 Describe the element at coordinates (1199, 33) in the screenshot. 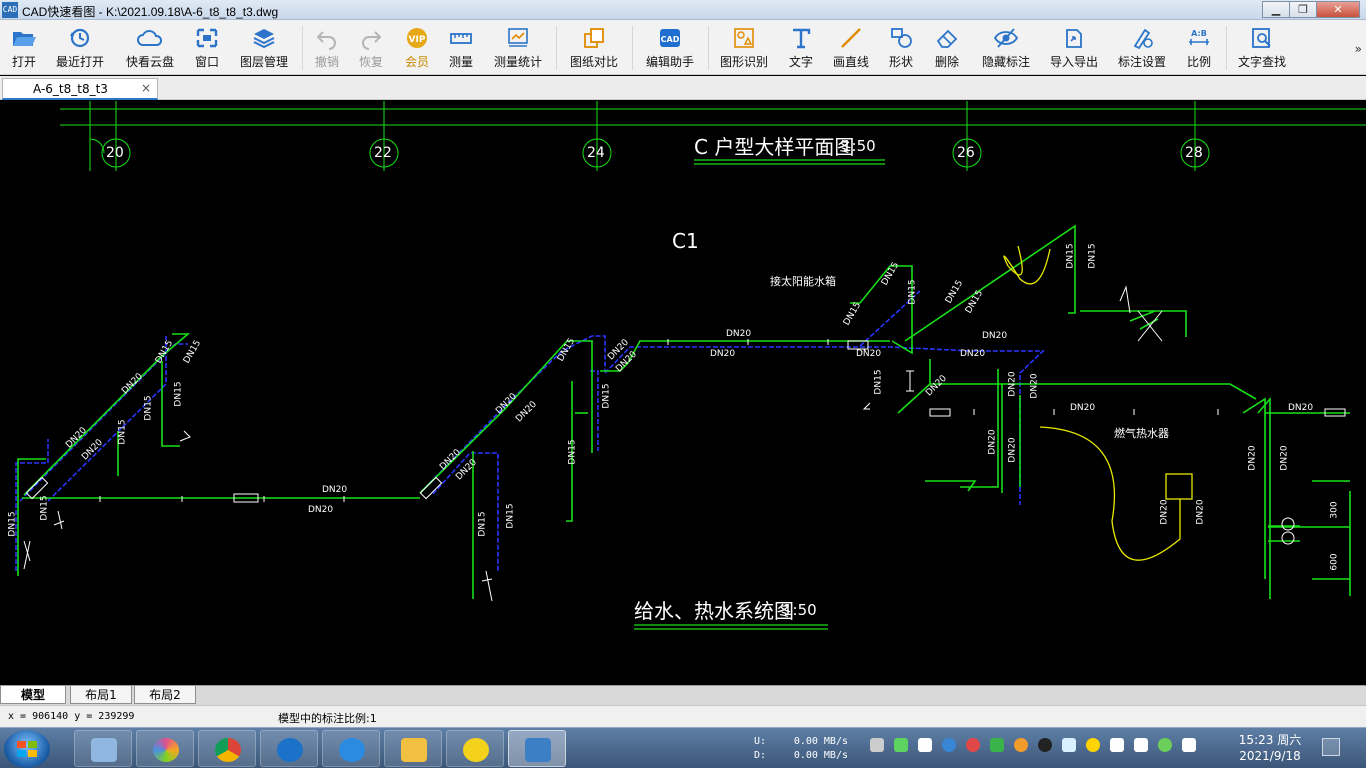

I see `svg-text: A:B` at that location.